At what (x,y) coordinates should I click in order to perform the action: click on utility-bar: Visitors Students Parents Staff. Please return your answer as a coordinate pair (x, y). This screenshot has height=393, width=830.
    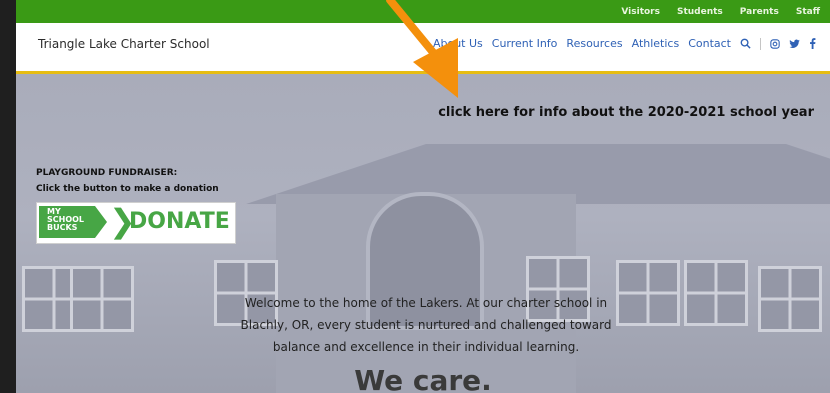
    Looking at the image, I should click on (423, 11).